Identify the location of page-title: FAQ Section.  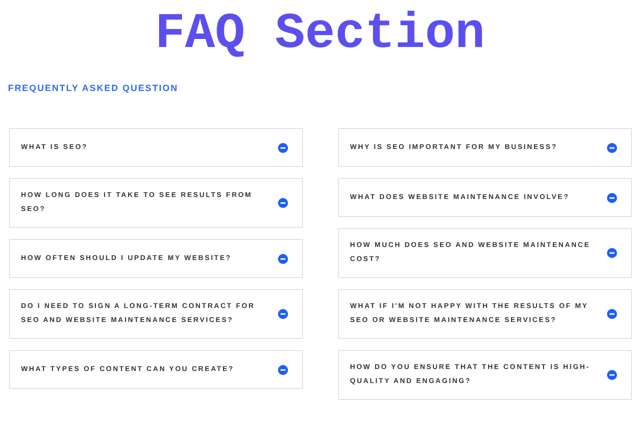
(320, 35).